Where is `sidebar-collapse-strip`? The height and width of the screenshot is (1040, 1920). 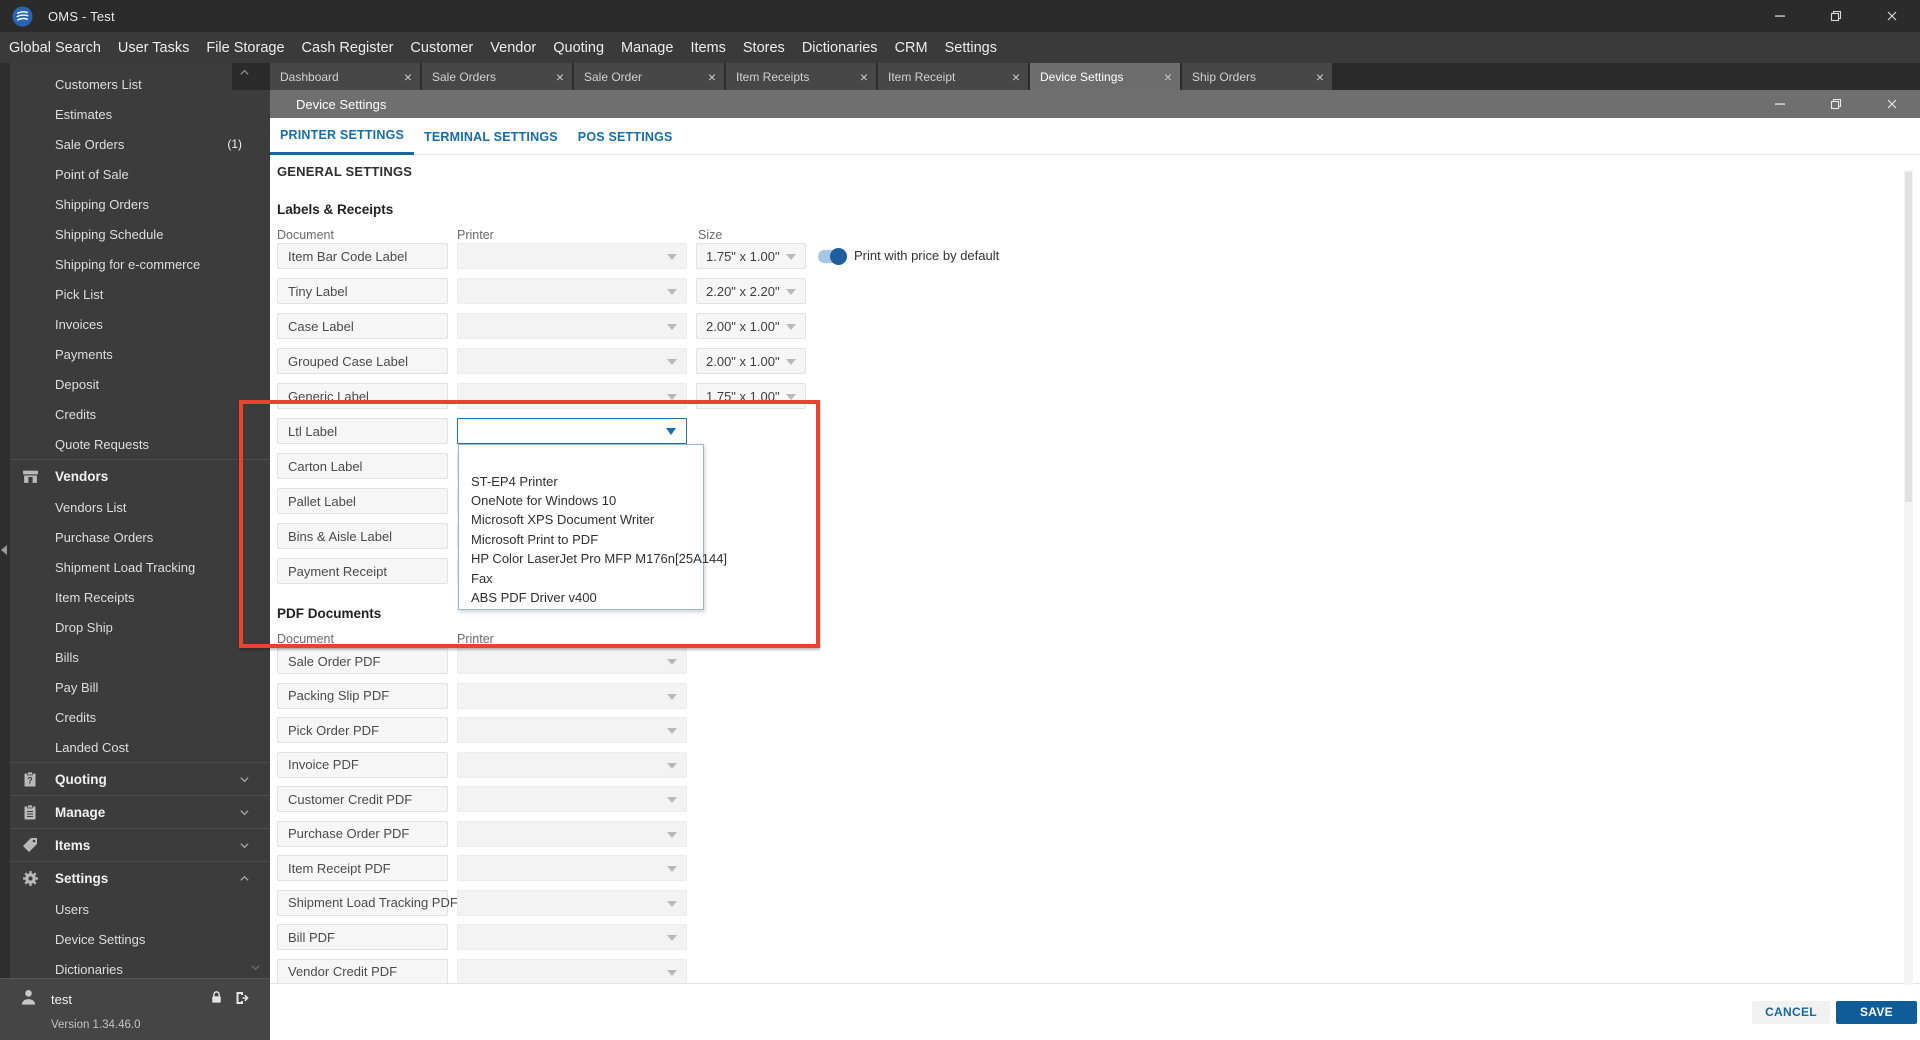 sidebar-collapse-strip is located at coordinates (5, 551).